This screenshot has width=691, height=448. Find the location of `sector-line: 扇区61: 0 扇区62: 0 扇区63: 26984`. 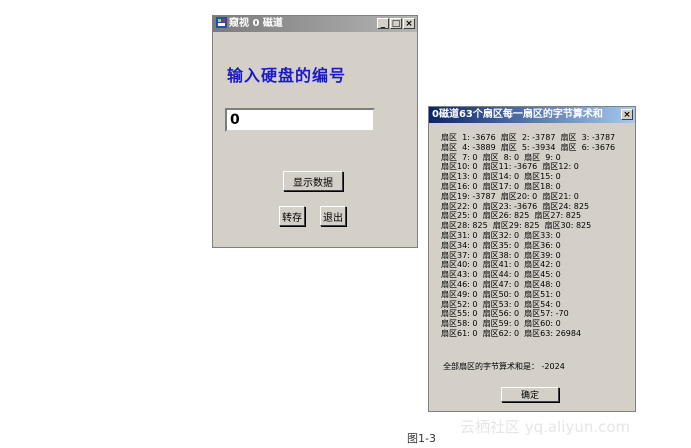

sector-line: 扇区61: 0 扇区62: 0 扇区63: 26984 is located at coordinates (511, 333).